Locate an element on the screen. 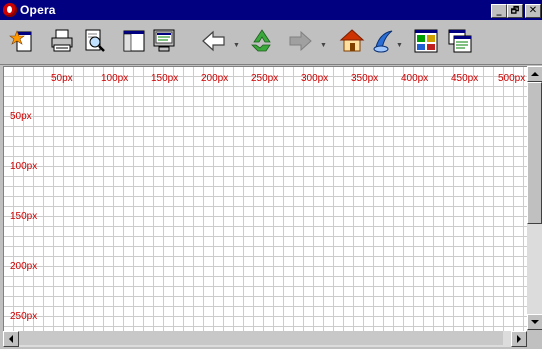  scroll-up-button is located at coordinates (534, 74).